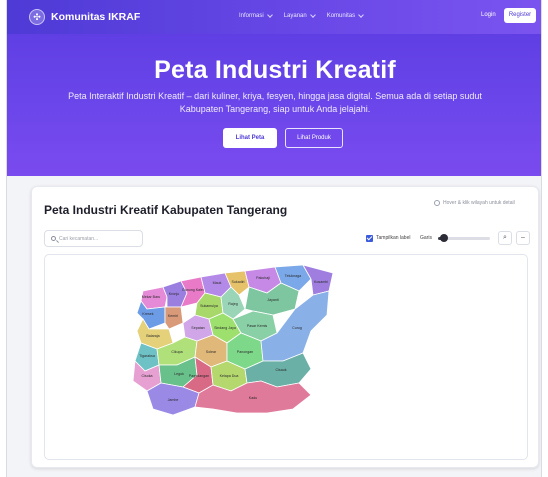  What do you see at coordinates (232, 304) in the screenshot?
I see `region-label: Rajeg` at bounding box center [232, 304].